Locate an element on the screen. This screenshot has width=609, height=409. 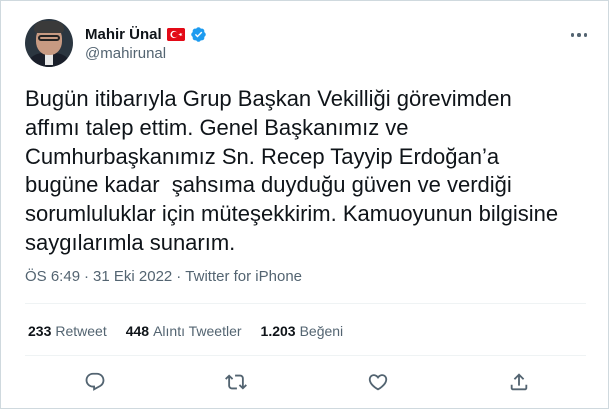
tweet-source: Twitter for iPhone is located at coordinates (243, 276).